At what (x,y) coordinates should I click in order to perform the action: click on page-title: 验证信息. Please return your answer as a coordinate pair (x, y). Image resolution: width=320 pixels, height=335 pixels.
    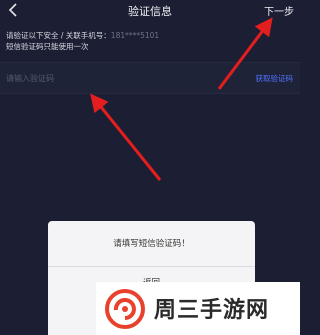
    Looking at the image, I should click on (150, 11).